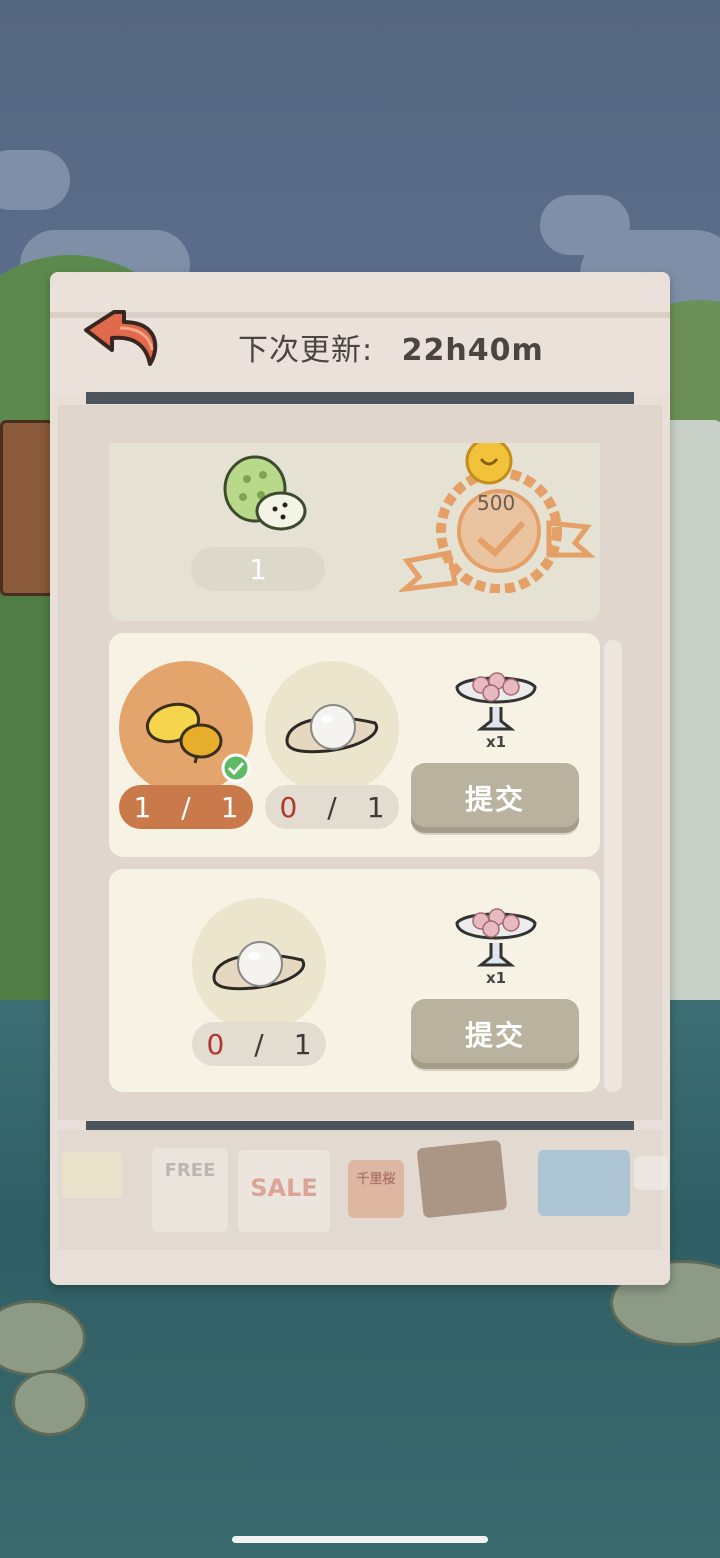 The width and height of the screenshot is (720, 1558). Describe the element at coordinates (462, 1179) in the screenshot. I see `poster-menu` at that location.